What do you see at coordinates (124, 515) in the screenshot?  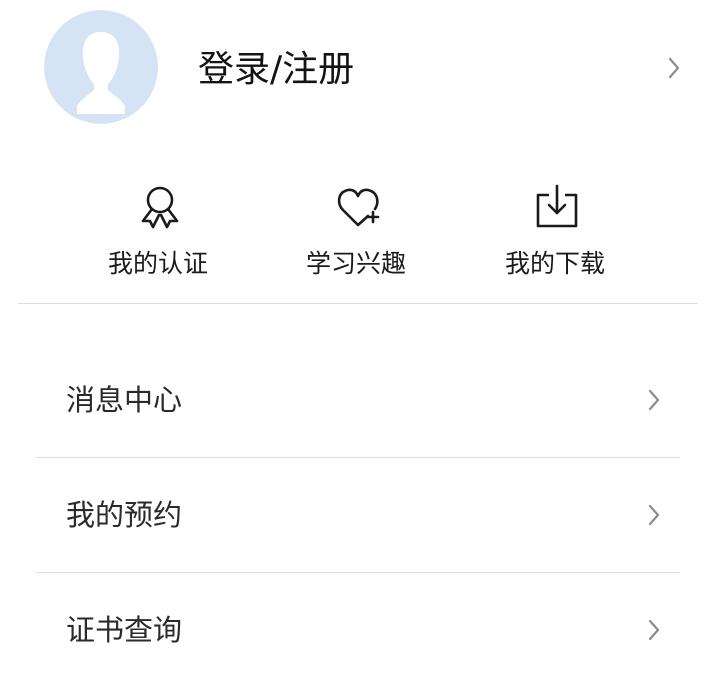 I see `menu-item-label: 我的预约` at bounding box center [124, 515].